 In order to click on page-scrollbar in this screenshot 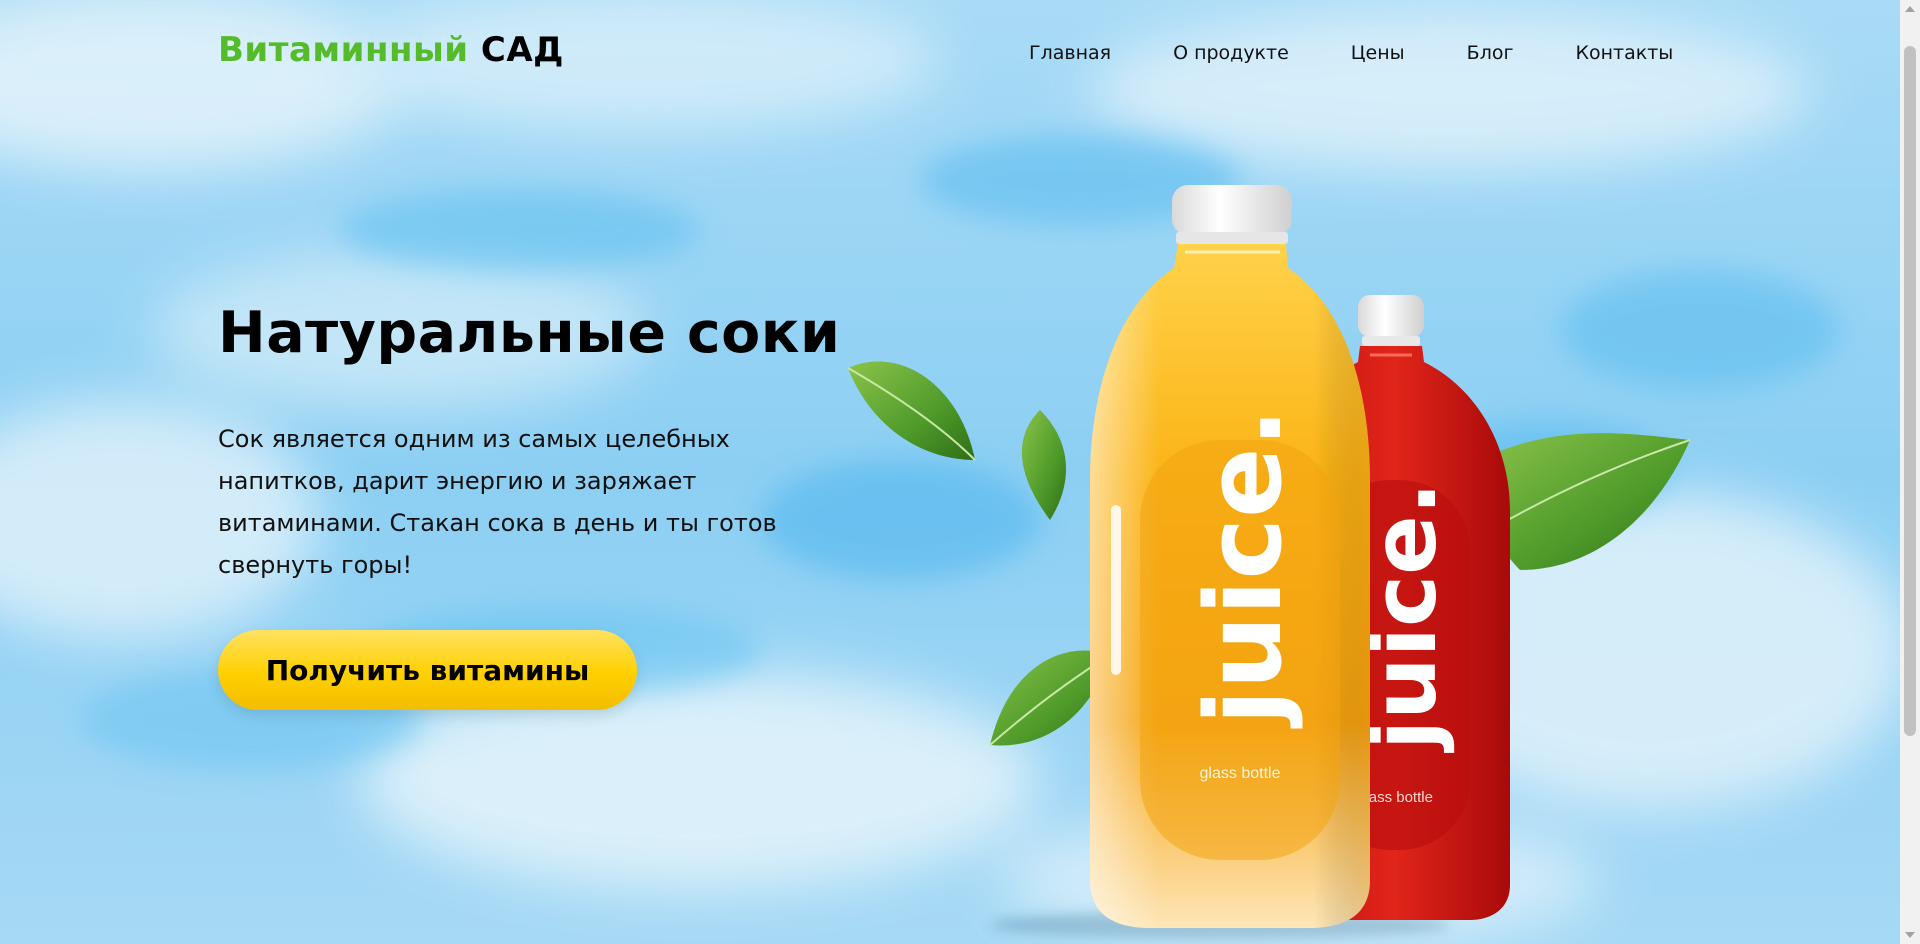, I will do `click(1910, 472)`.